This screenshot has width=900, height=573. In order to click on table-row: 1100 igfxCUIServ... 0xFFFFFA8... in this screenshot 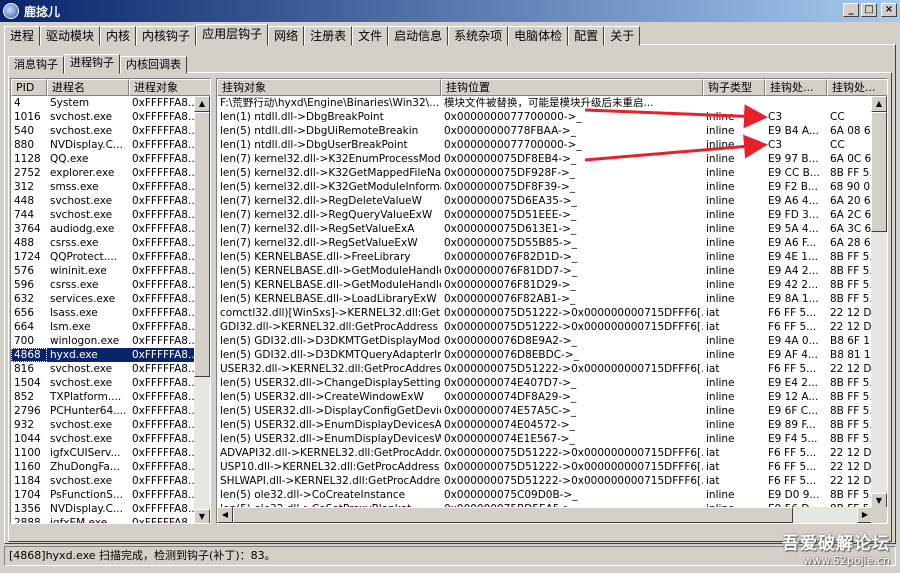, I will do `click(110, 453)`.